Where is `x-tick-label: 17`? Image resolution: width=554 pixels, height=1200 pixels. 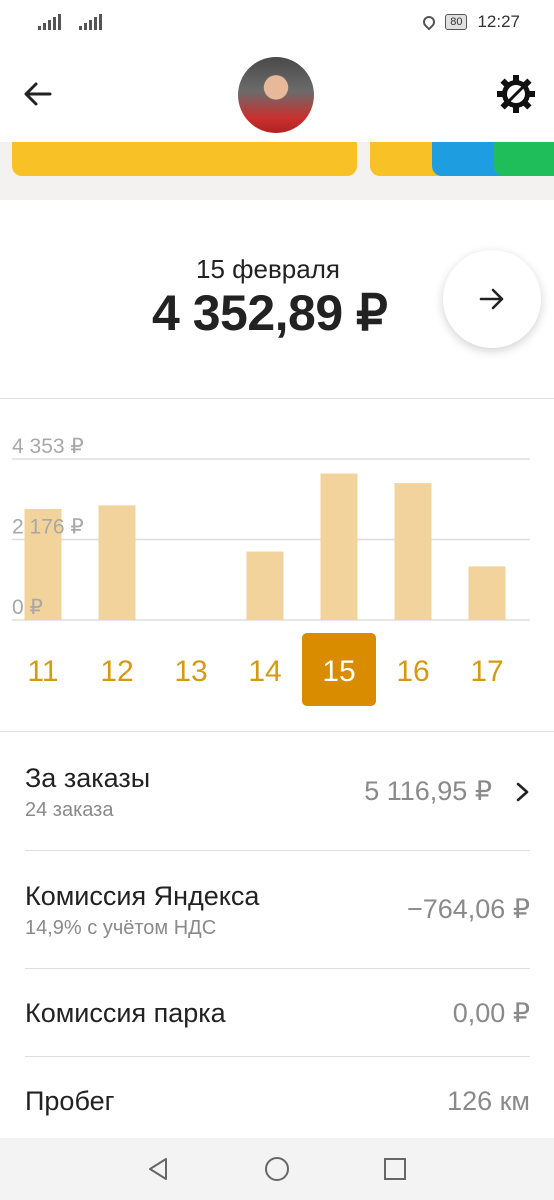 x-tick-label: 17 is located at coordinates (486, 671).